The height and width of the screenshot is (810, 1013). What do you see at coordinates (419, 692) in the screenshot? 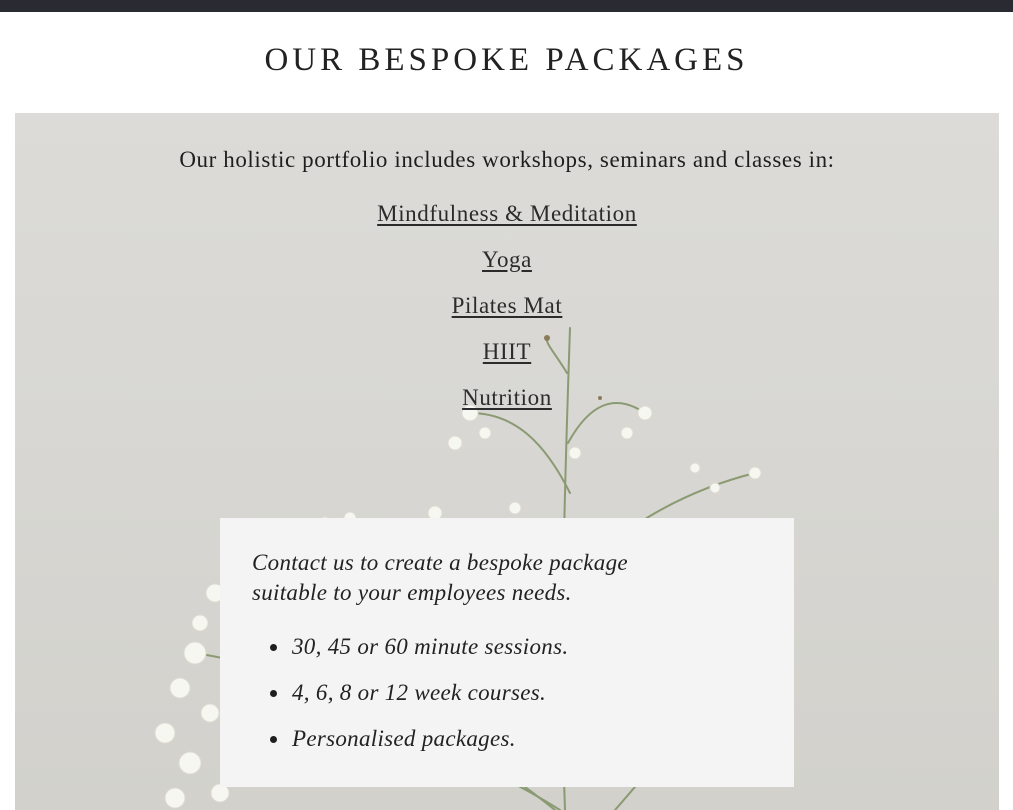
I see `list-item-text: 4, 6, 8 or 12 week courses.` at bounding box center [419, 692].